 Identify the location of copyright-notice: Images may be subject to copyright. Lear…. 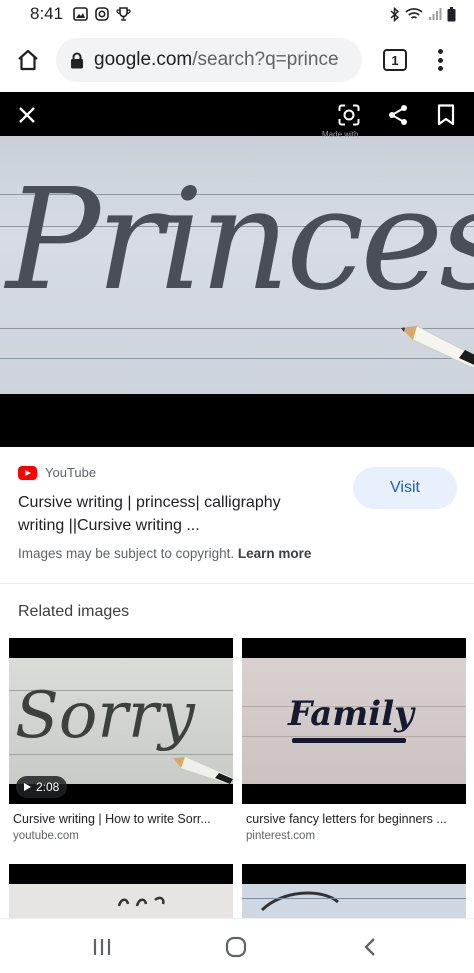
(165, 553).